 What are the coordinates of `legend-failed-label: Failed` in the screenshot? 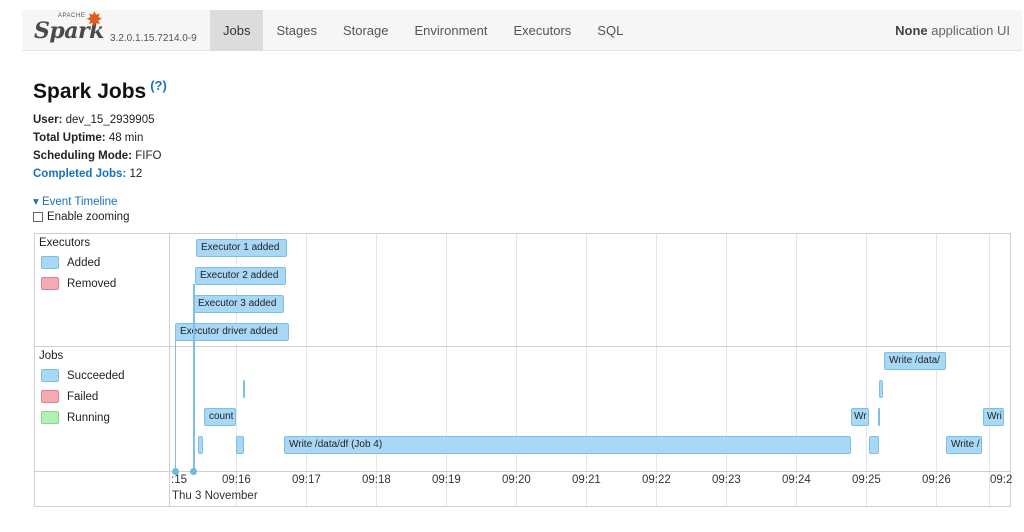 It's located at (83, 396).